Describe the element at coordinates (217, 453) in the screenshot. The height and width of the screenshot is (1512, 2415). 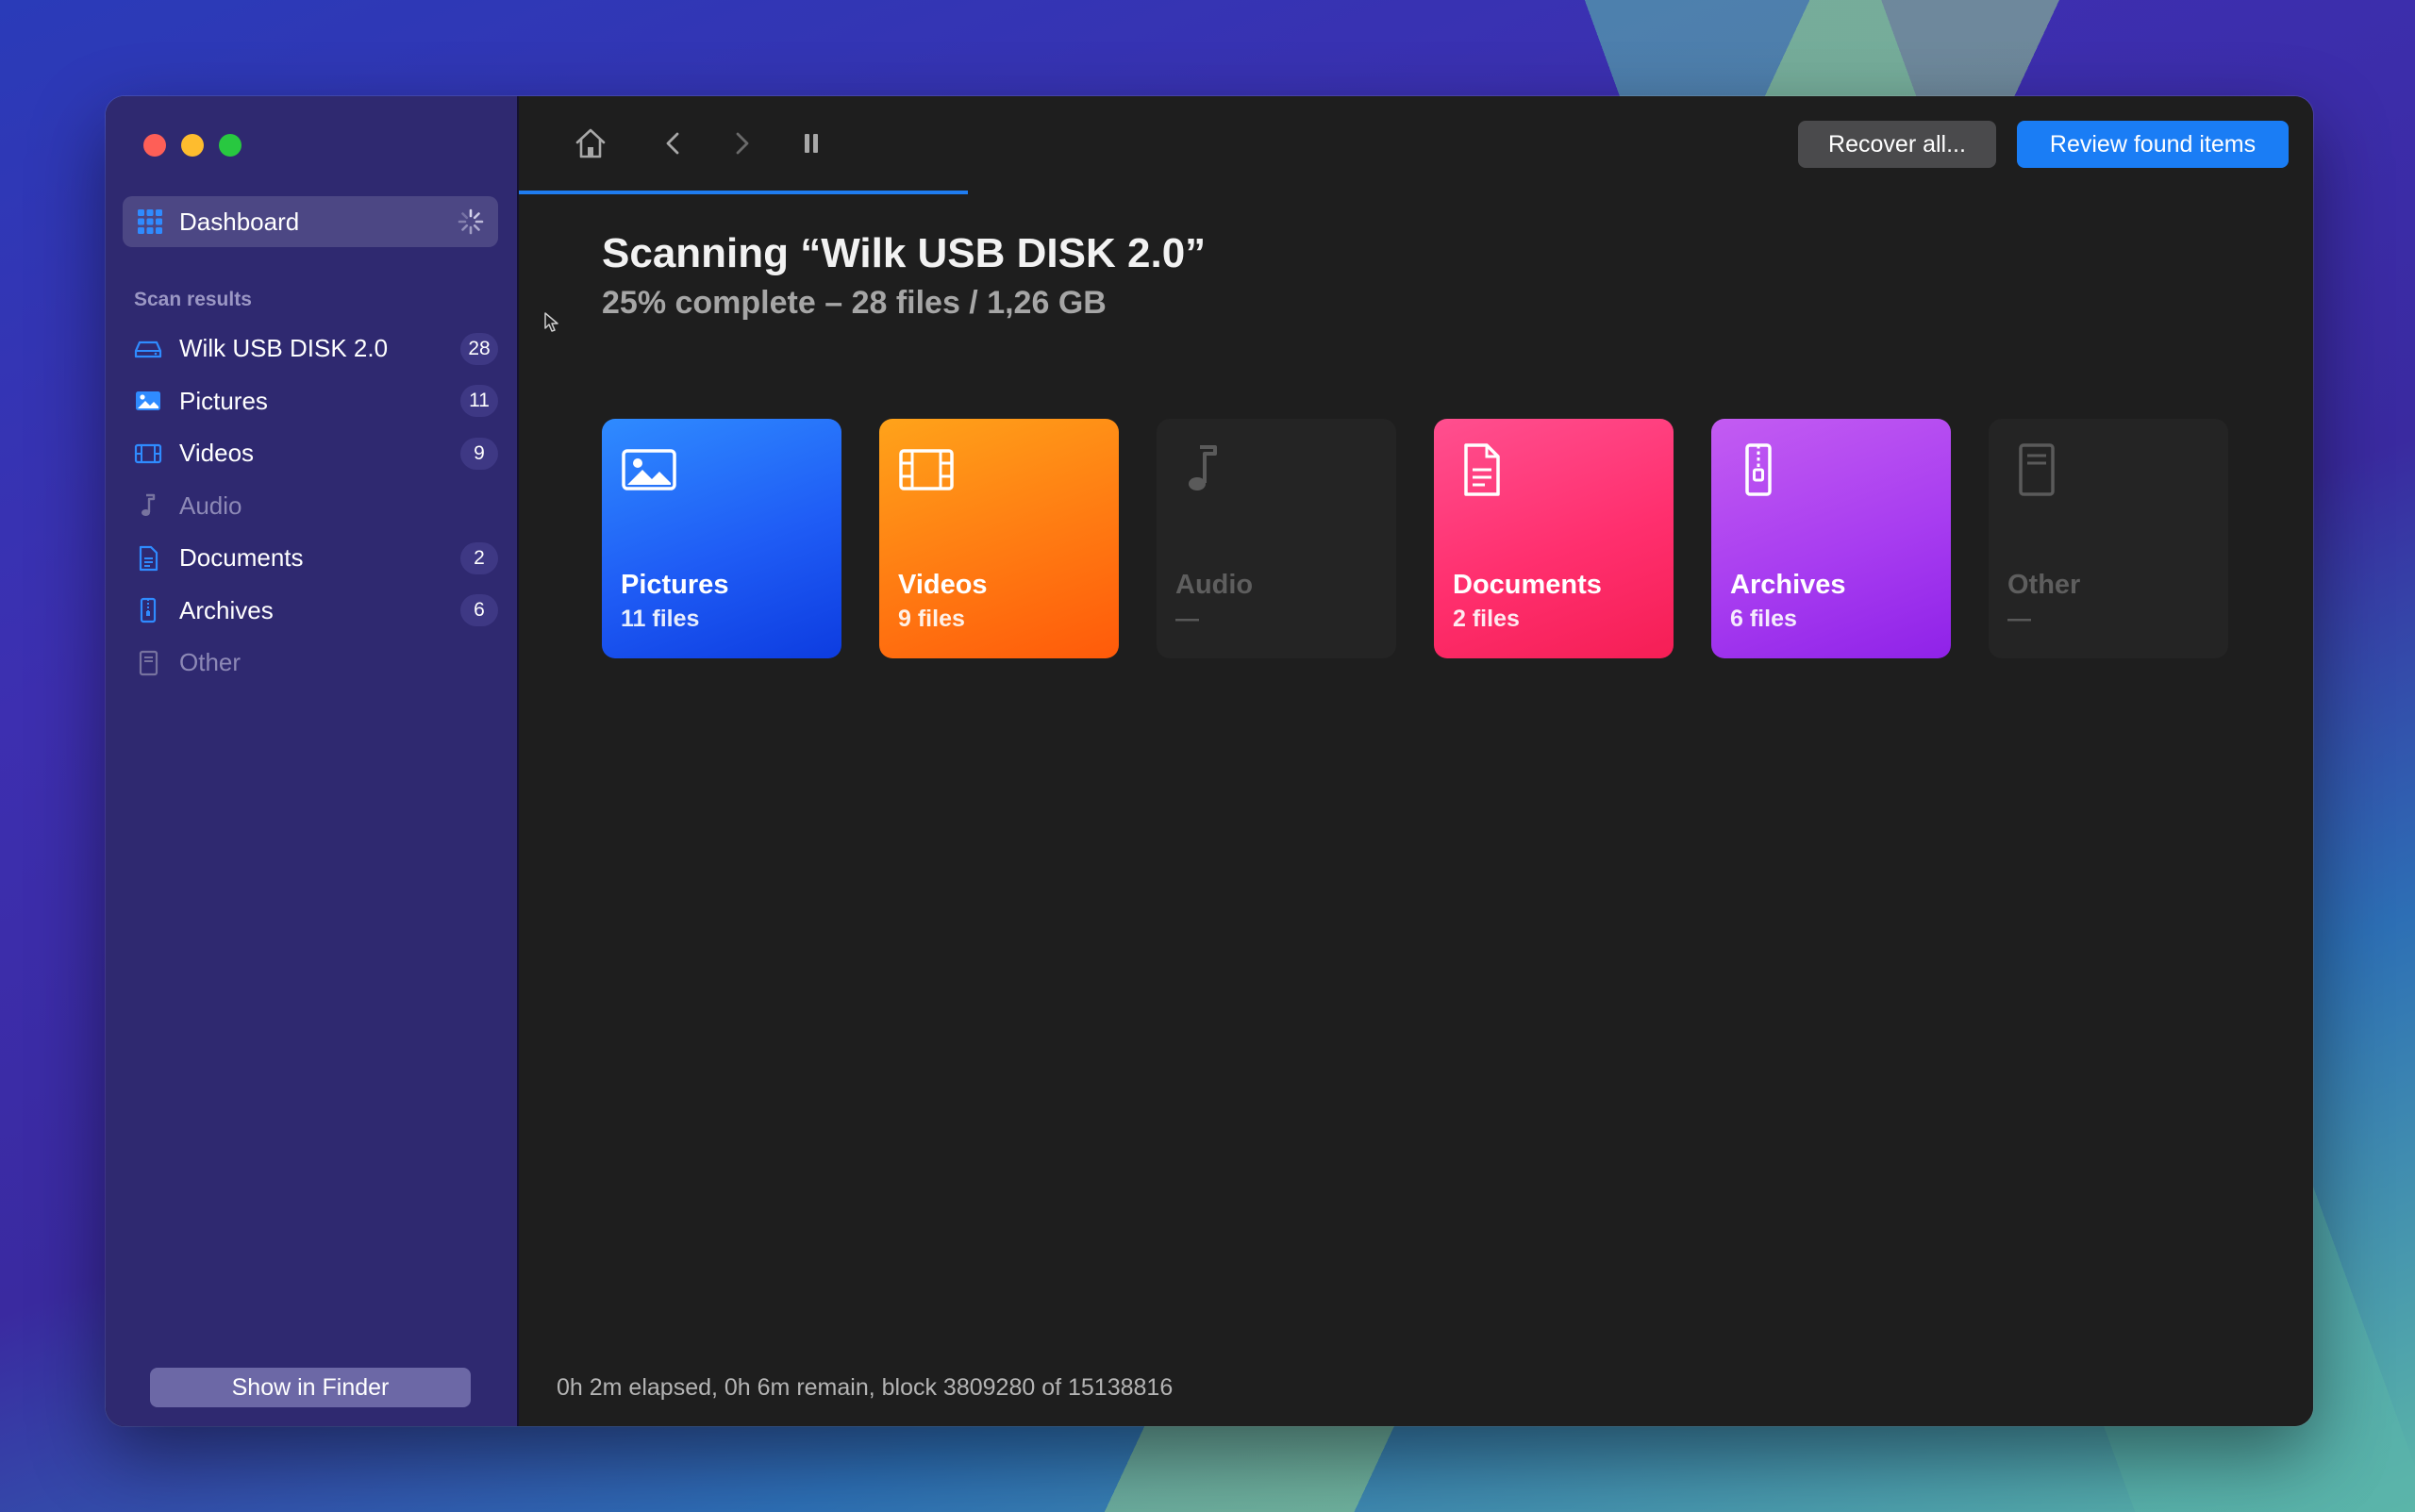
I see `sidebar-item-label: Videos` at that location.